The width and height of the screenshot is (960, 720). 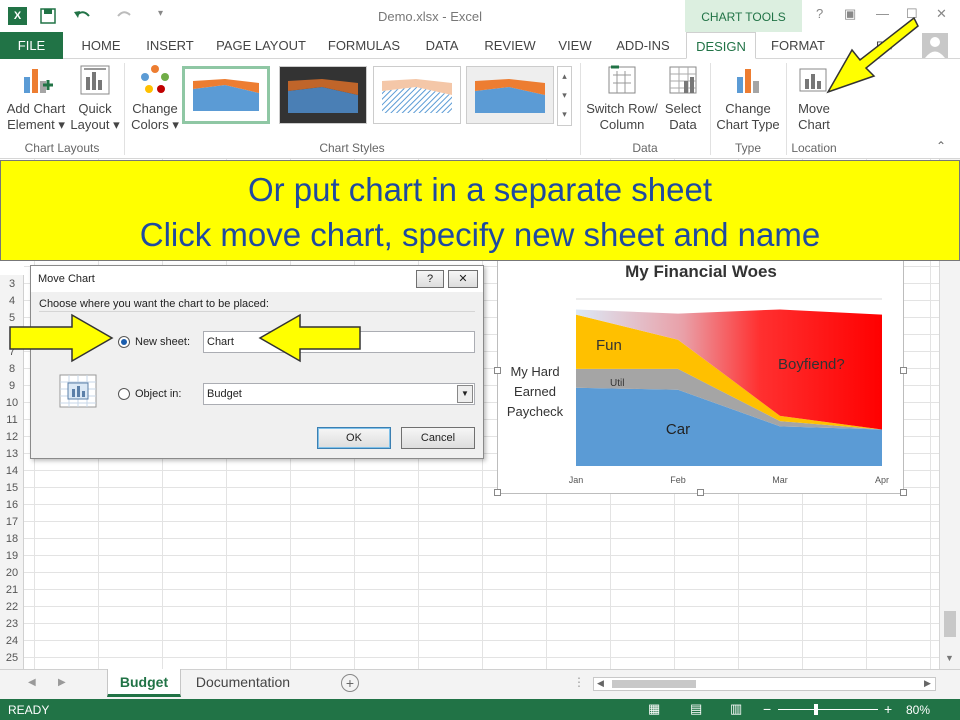 I want to click on zoom-level: 80%, so click(x=918, y=710).